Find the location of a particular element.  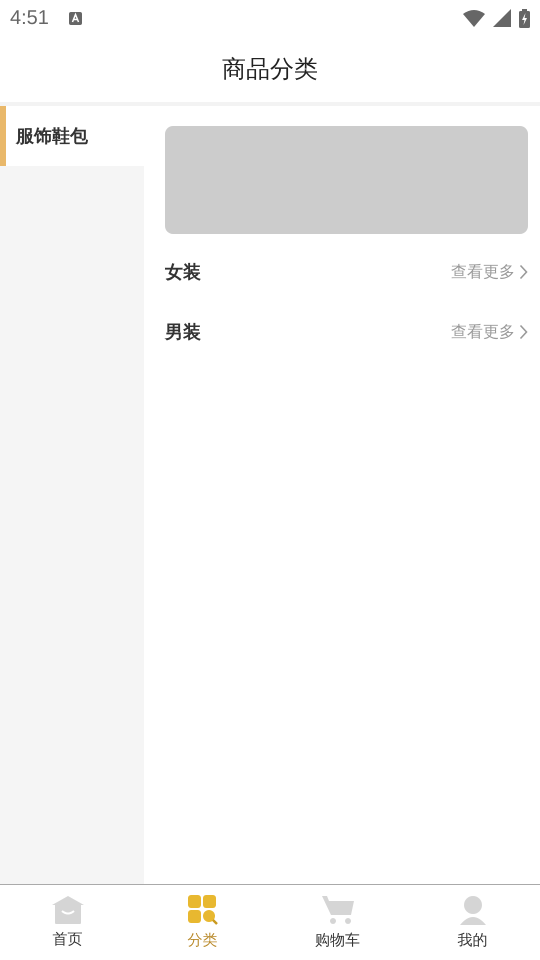

battery-icon is located at coordinates (524, 18).